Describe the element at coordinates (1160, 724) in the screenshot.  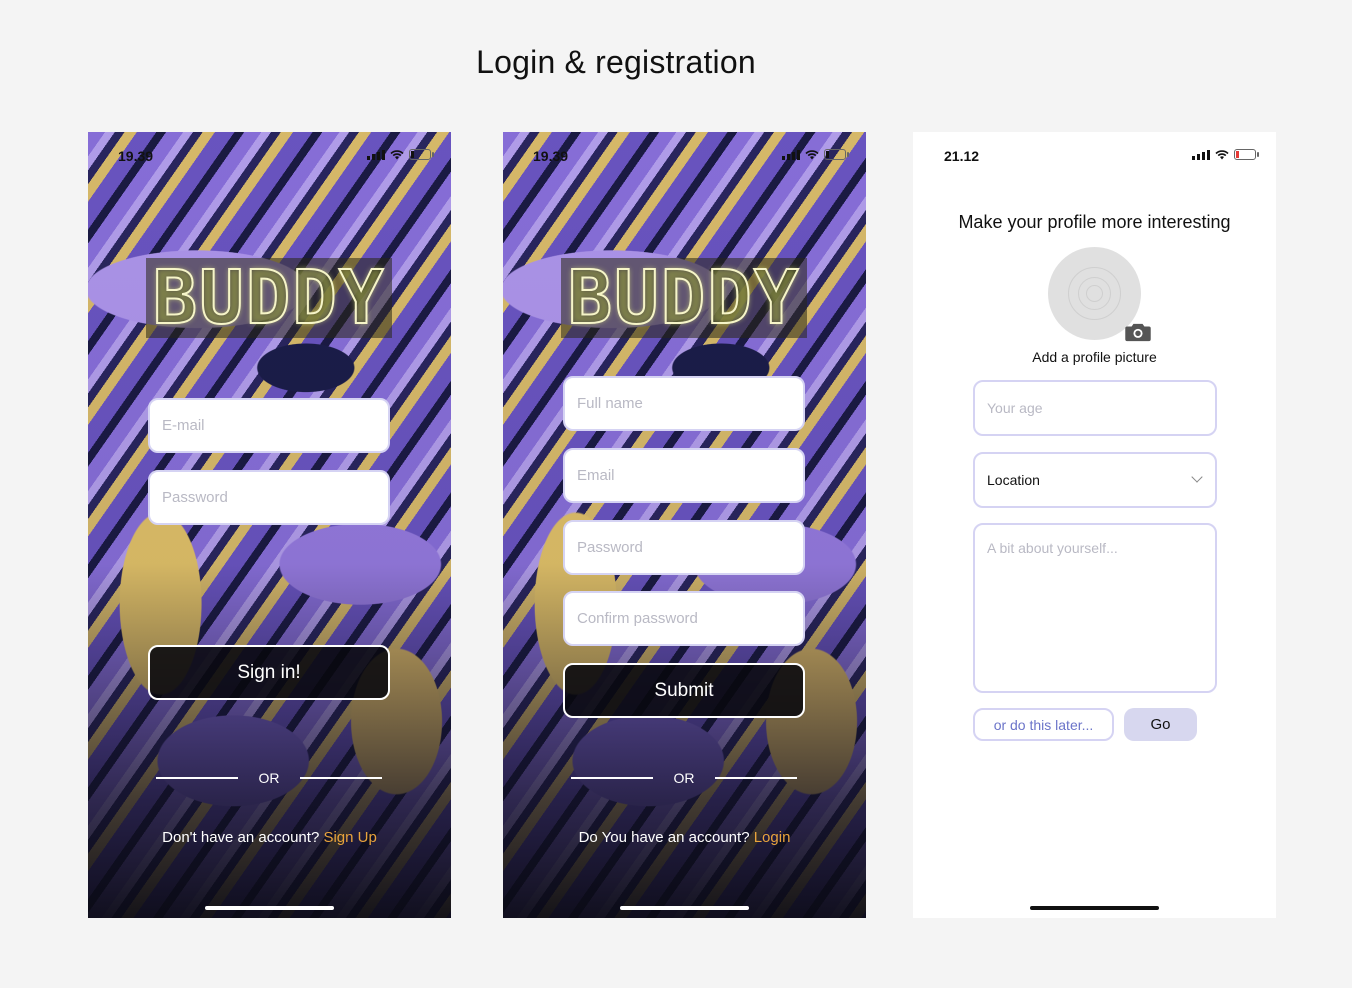
I see `go-button: Go` at that location.